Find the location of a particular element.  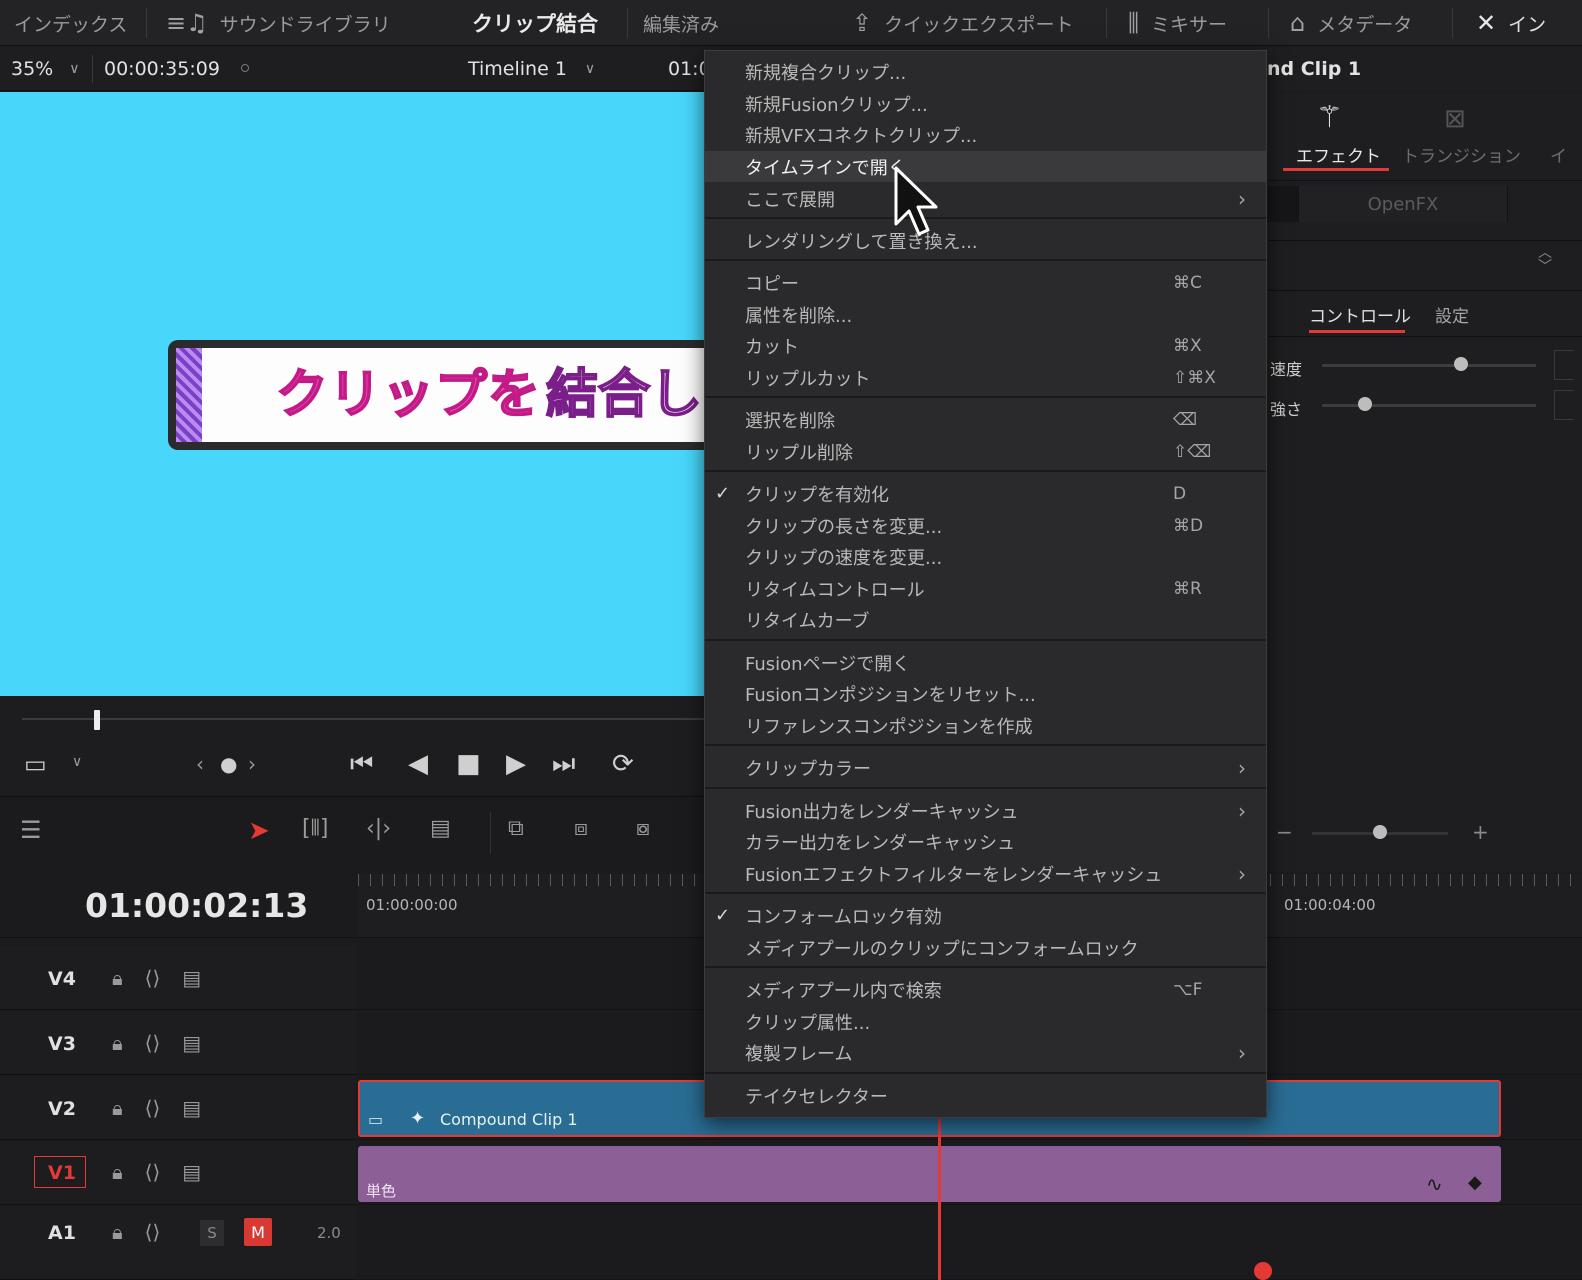

menu-item: カラー出力をレンダーキャッシュ is located at coordinates (985, 841).